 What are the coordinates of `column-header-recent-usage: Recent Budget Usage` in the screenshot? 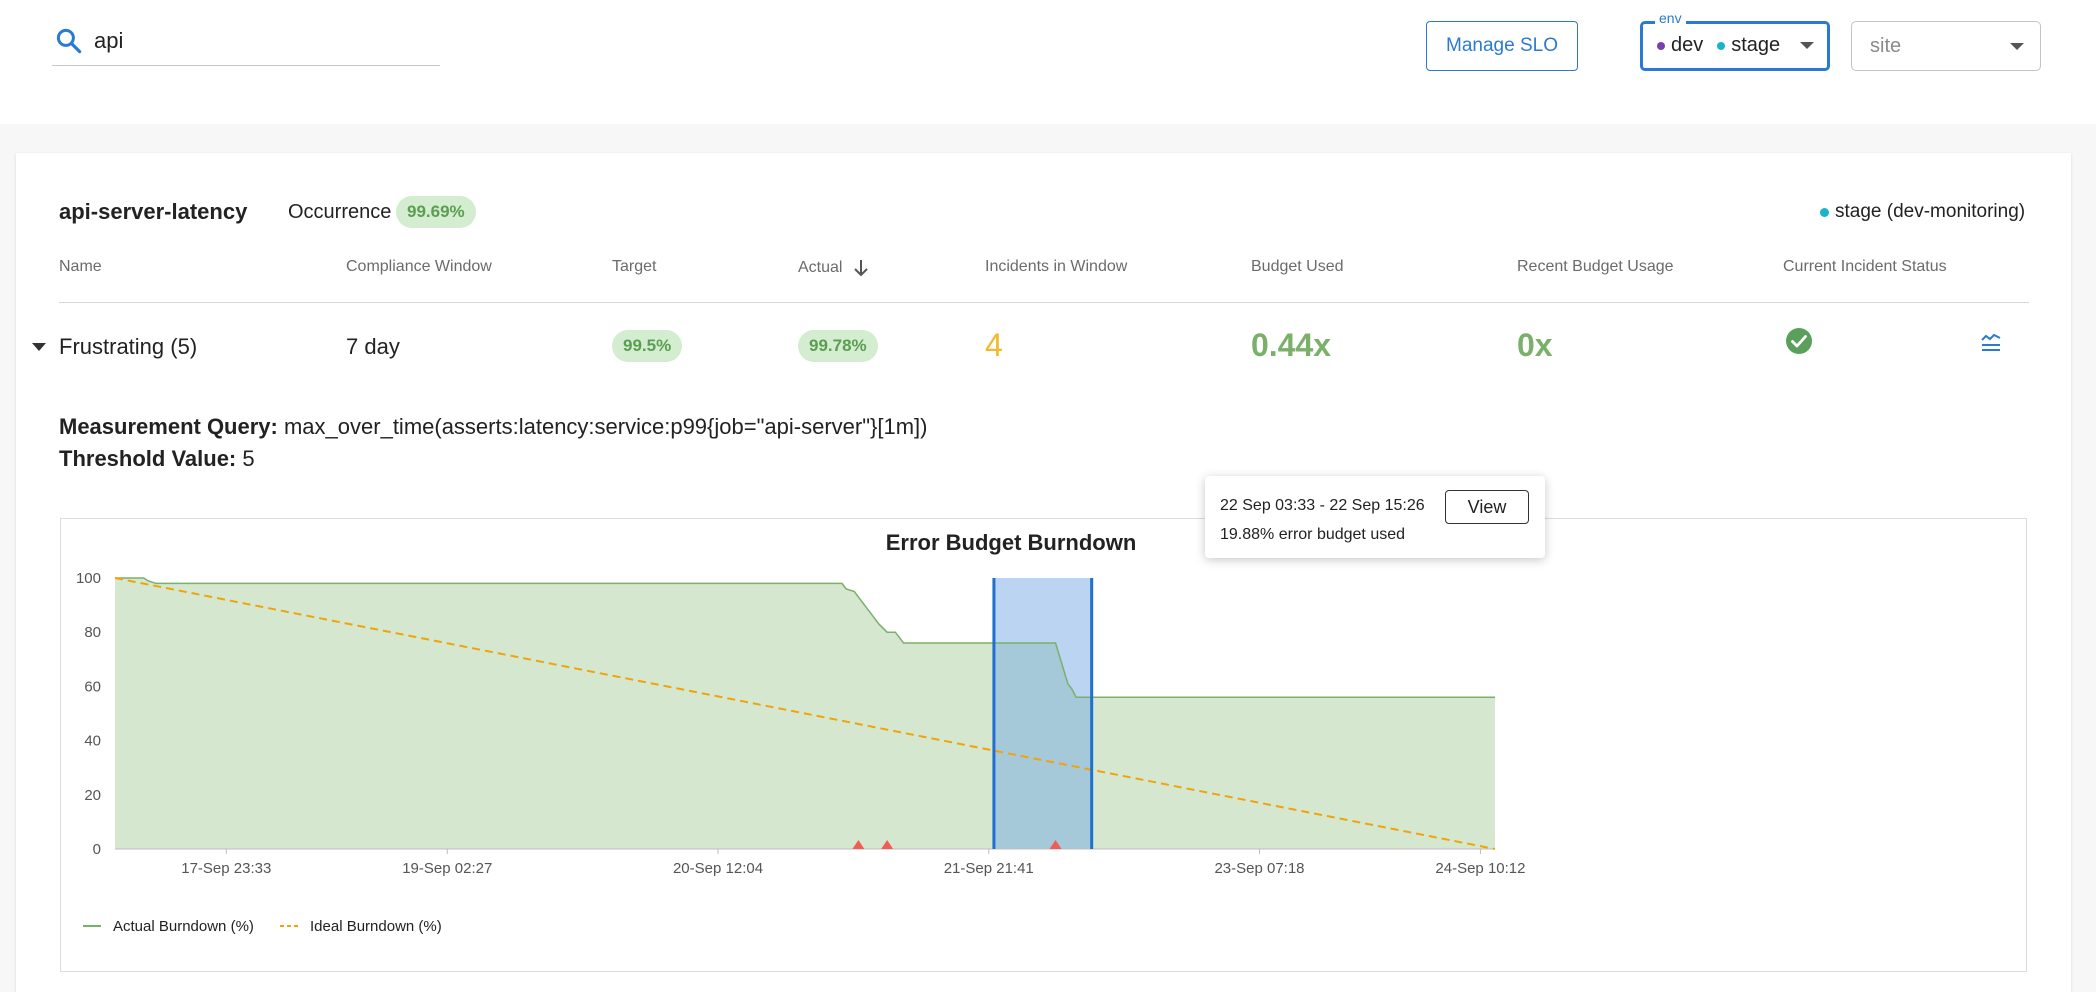 It's located at (1595, 267).